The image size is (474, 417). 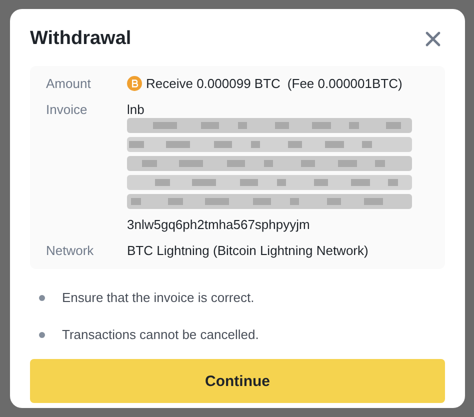 What do you see at coordinates (344, 83) in the screenshot?
I see `fee-text: (Fee 0.000001BTC)` at bounding box center [344, 83].